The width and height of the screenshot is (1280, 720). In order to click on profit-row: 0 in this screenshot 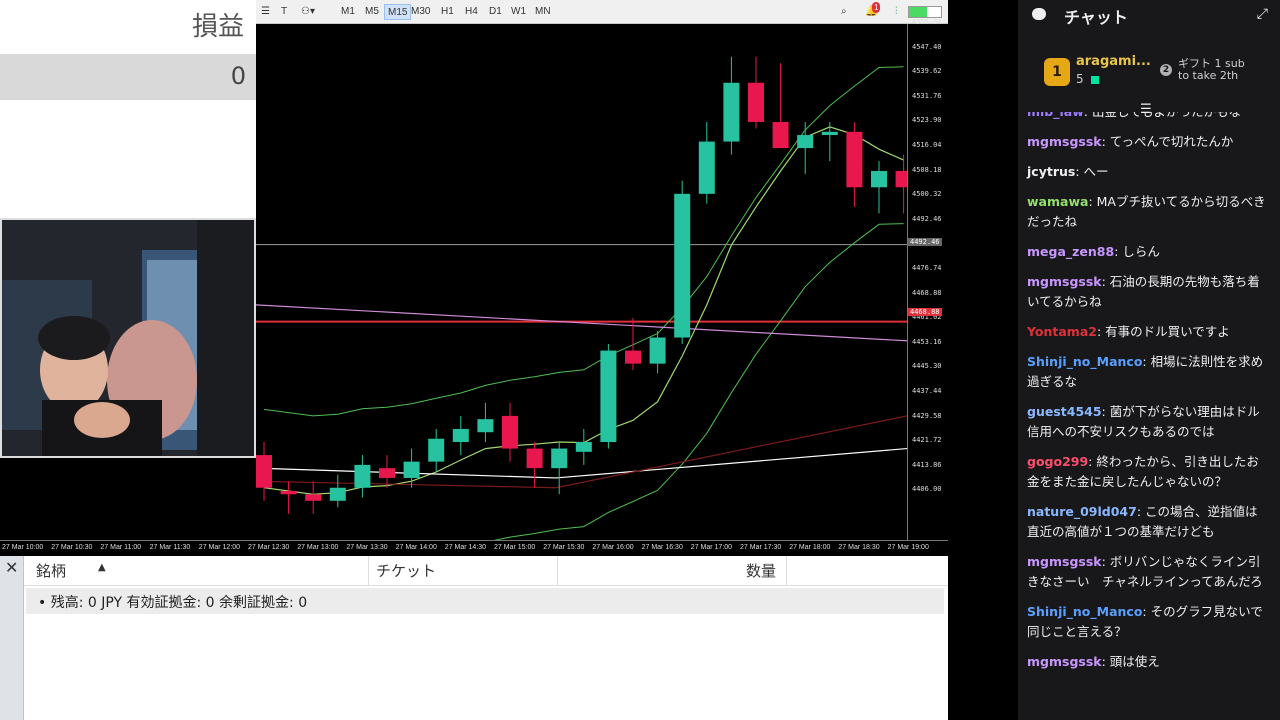, I will do `click(129, 77)`.